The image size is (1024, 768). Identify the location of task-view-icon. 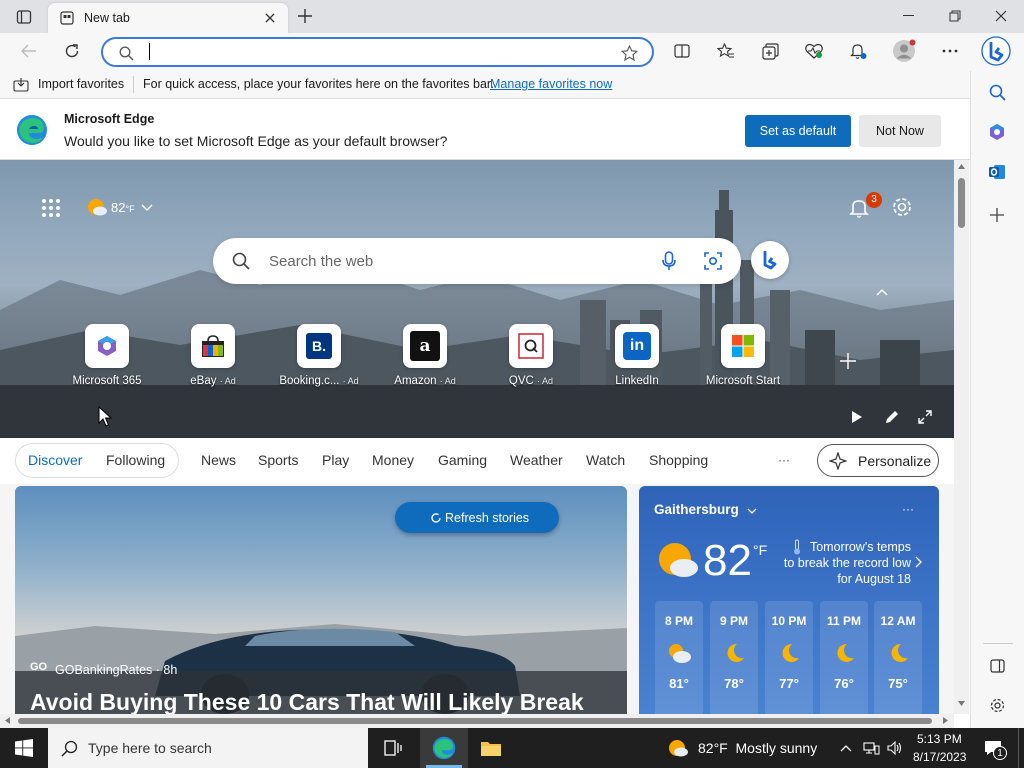
(393, 748).